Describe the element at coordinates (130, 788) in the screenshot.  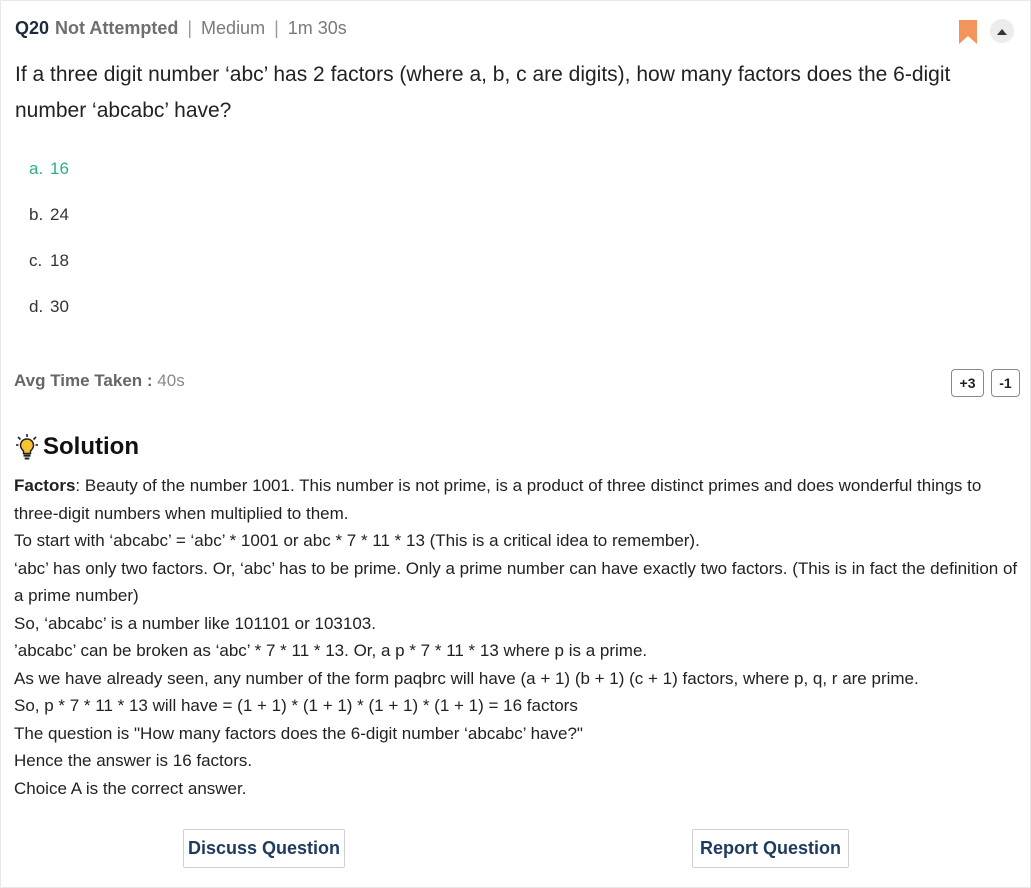
I see `solution-line: Choice A is the correct answer.` at that location.